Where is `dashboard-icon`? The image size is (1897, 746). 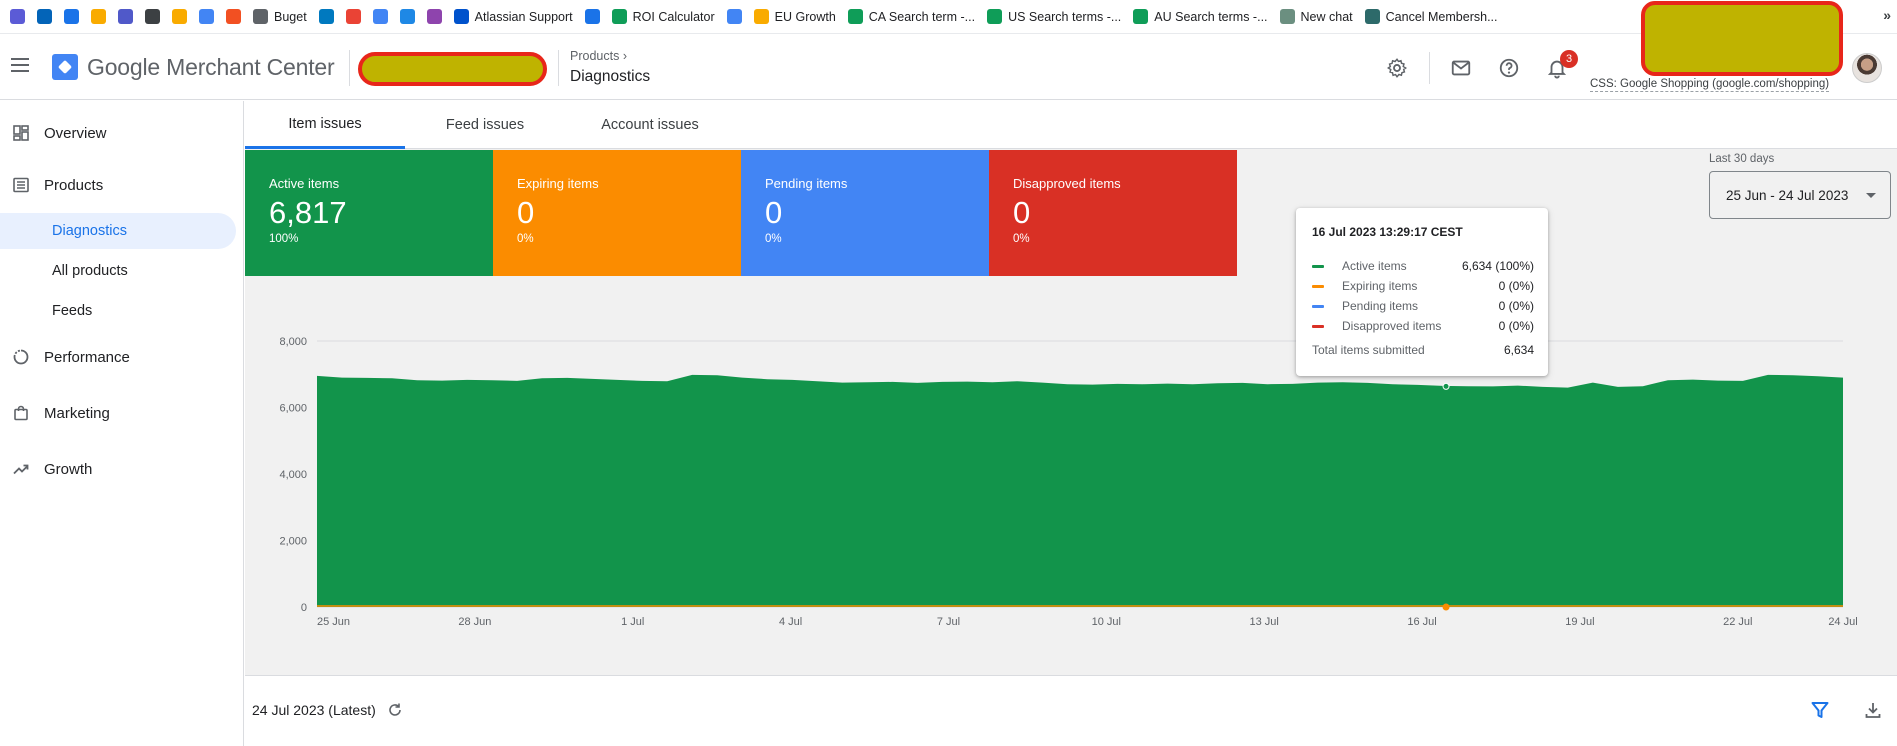 dashboard-icon is located at coordinates (21, 133).